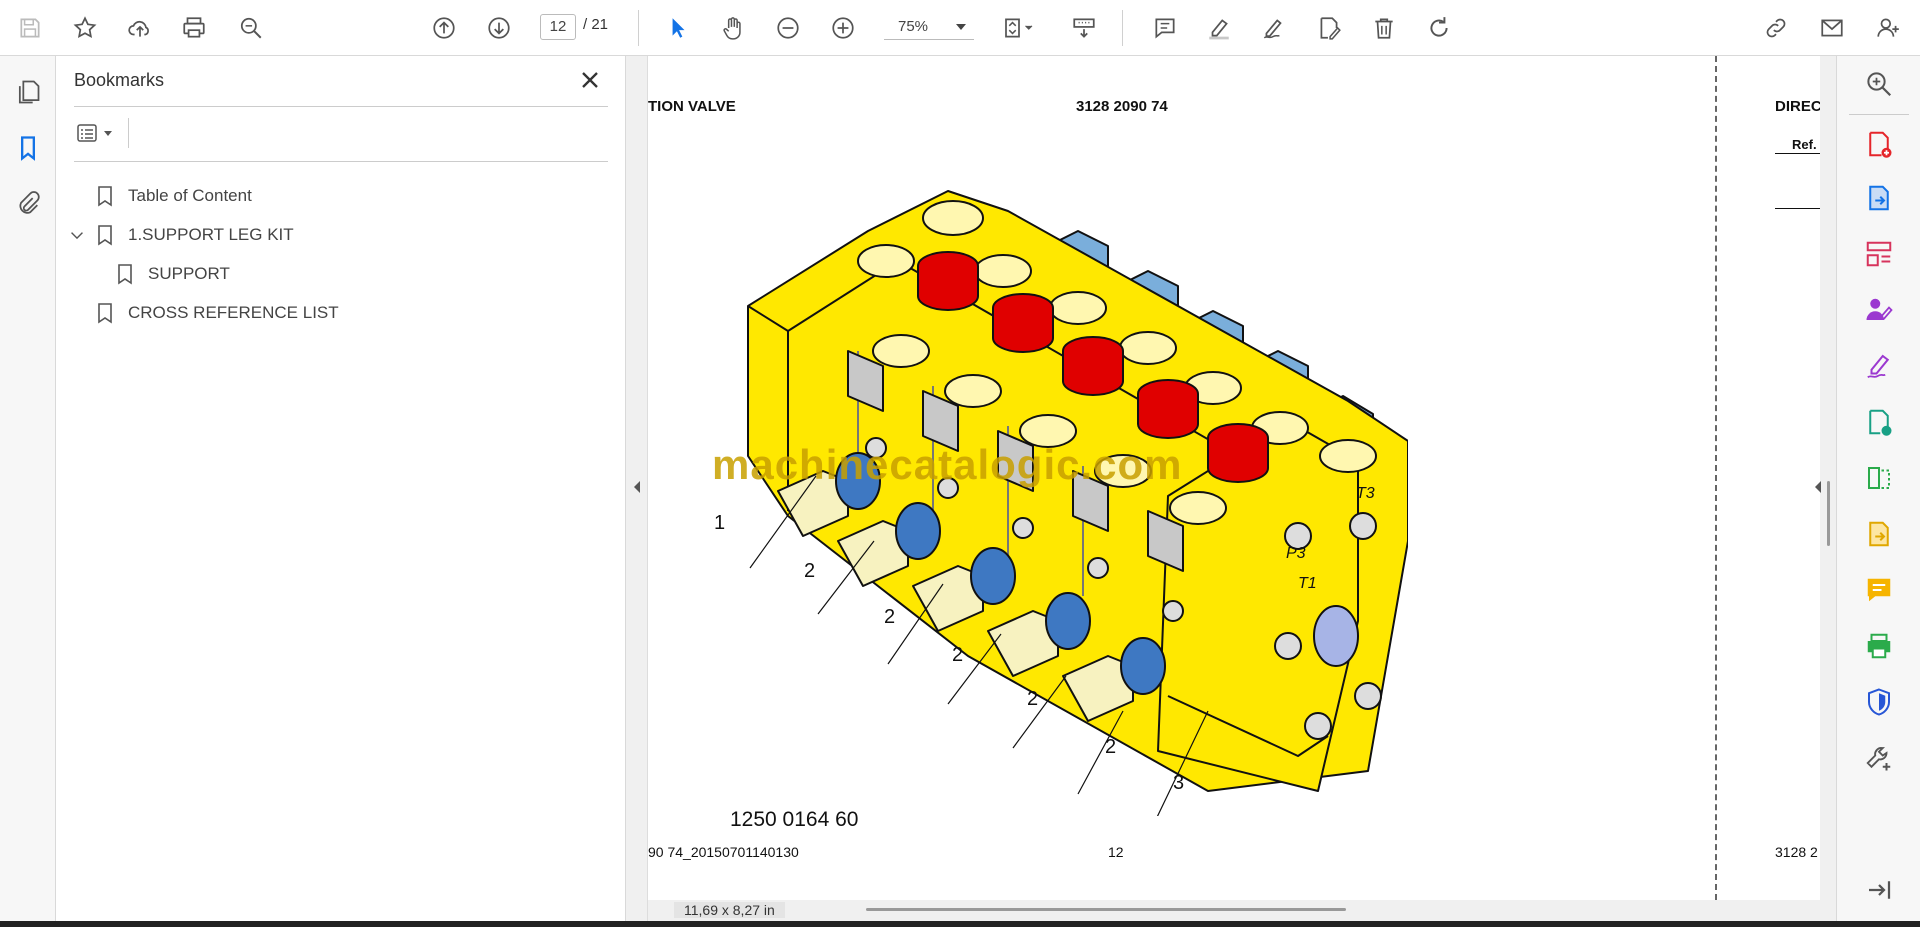  I want to click on page-header-left: TION VALVE, so click(692, 106).